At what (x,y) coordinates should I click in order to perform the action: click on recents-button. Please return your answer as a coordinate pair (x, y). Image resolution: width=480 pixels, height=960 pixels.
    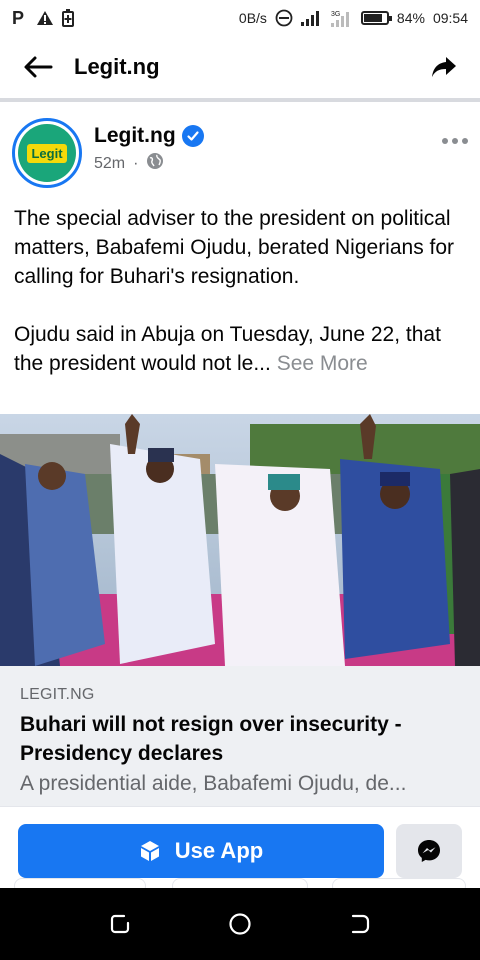
    Looking at the image, I should click on (120, 924).